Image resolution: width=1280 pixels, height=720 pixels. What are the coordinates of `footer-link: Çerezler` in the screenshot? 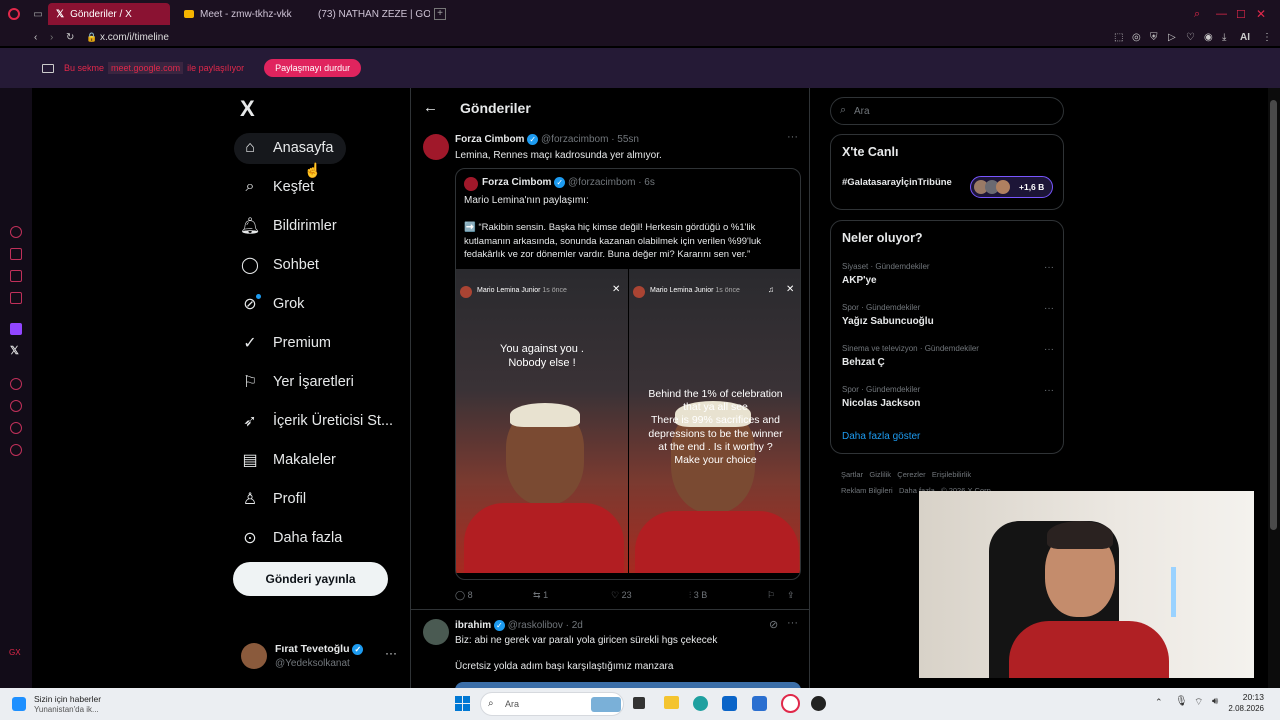 It's located at (911, 474).